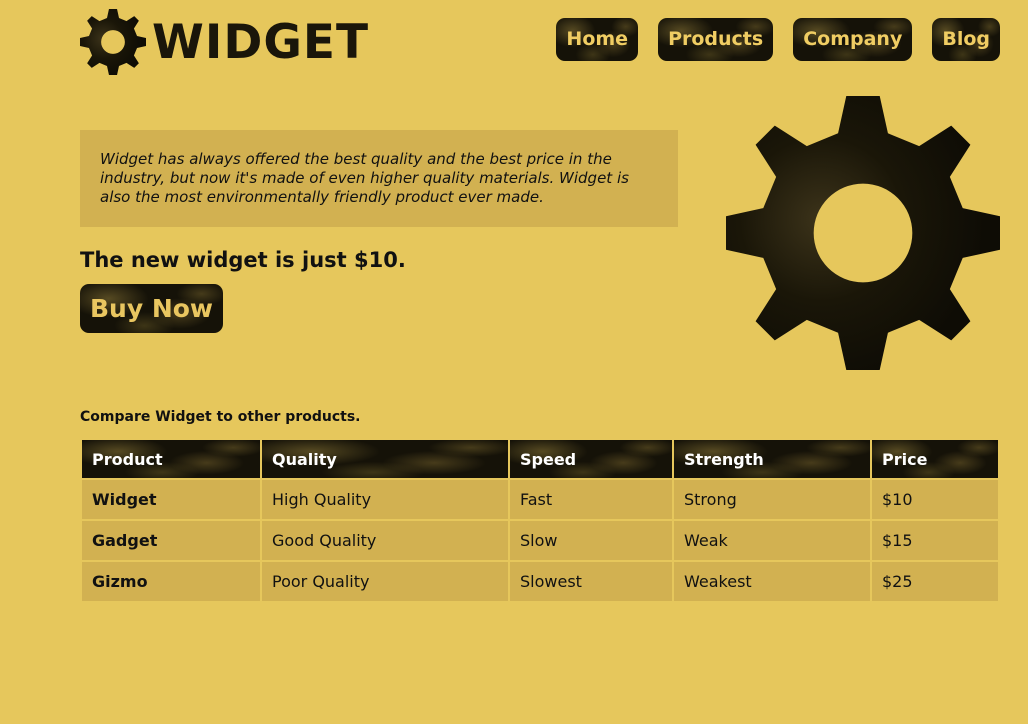 This screenshot has height=724, width=1028. What do you see at coordinates (591, 540) in the screenshot?
I see `cell-speed: Slow` at bounding box center [591, 540].